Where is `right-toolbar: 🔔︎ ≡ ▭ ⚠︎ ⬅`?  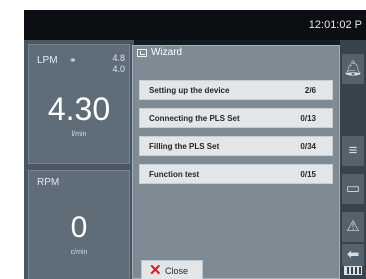 right-toolbar: 🔔︎ ≡ ▭ ⚠︎ ⬅ is located at coordinates (353, 159).